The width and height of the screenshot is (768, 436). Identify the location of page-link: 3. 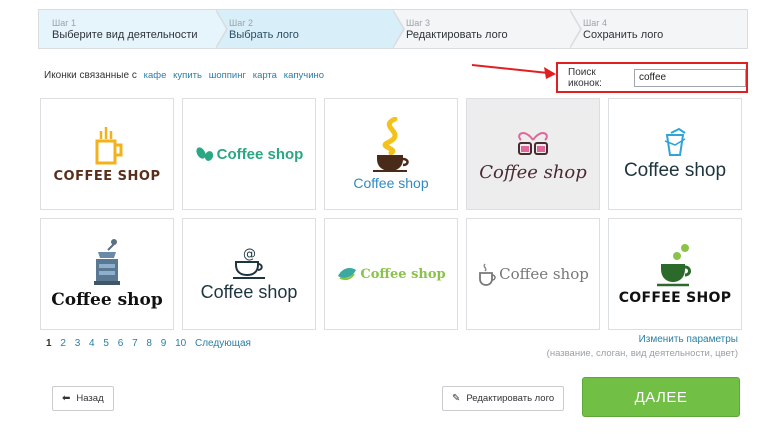
(78, 343).